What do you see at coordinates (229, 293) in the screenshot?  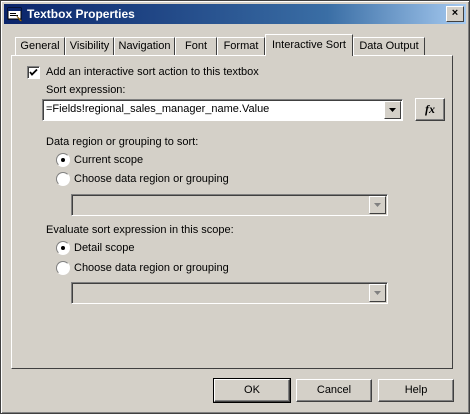 I see `evaluate-region-combo` at bounding box center [229, 293].